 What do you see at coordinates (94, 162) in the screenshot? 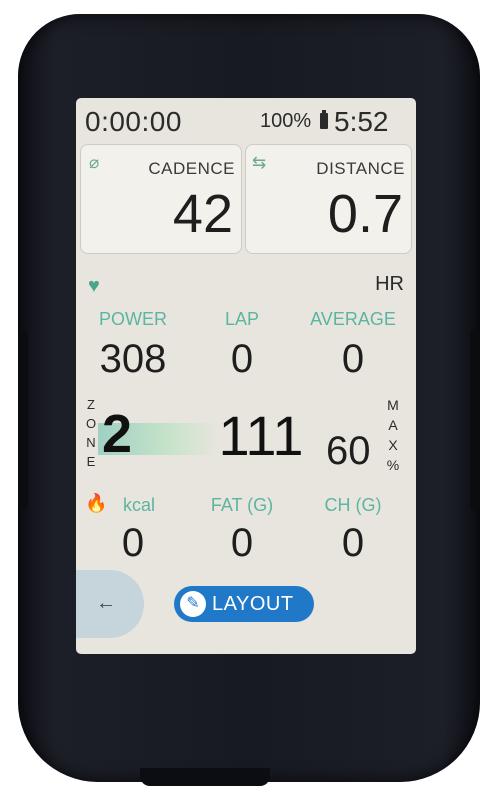
I see `cadence-icon: ⌀` at bounding box center [94, 162].